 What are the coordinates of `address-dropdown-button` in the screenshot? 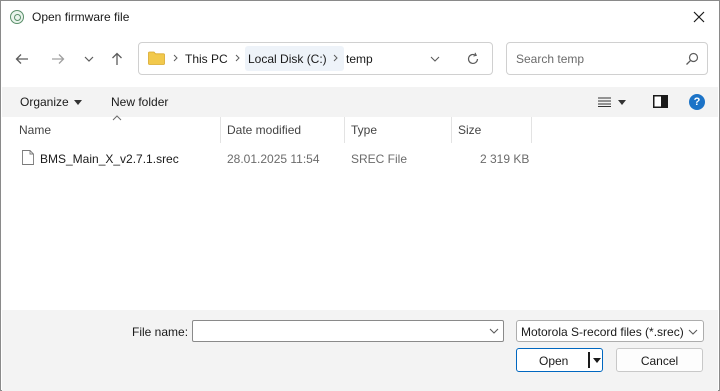 It's located at (435, 59).